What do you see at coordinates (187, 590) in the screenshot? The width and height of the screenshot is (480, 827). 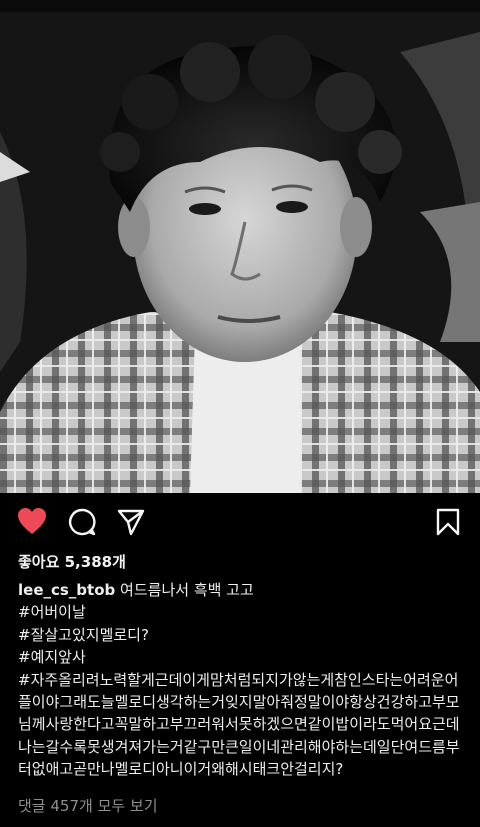 I see `caption-text: 여드름나서 흑백 고고` at bounding box center [187, 590].